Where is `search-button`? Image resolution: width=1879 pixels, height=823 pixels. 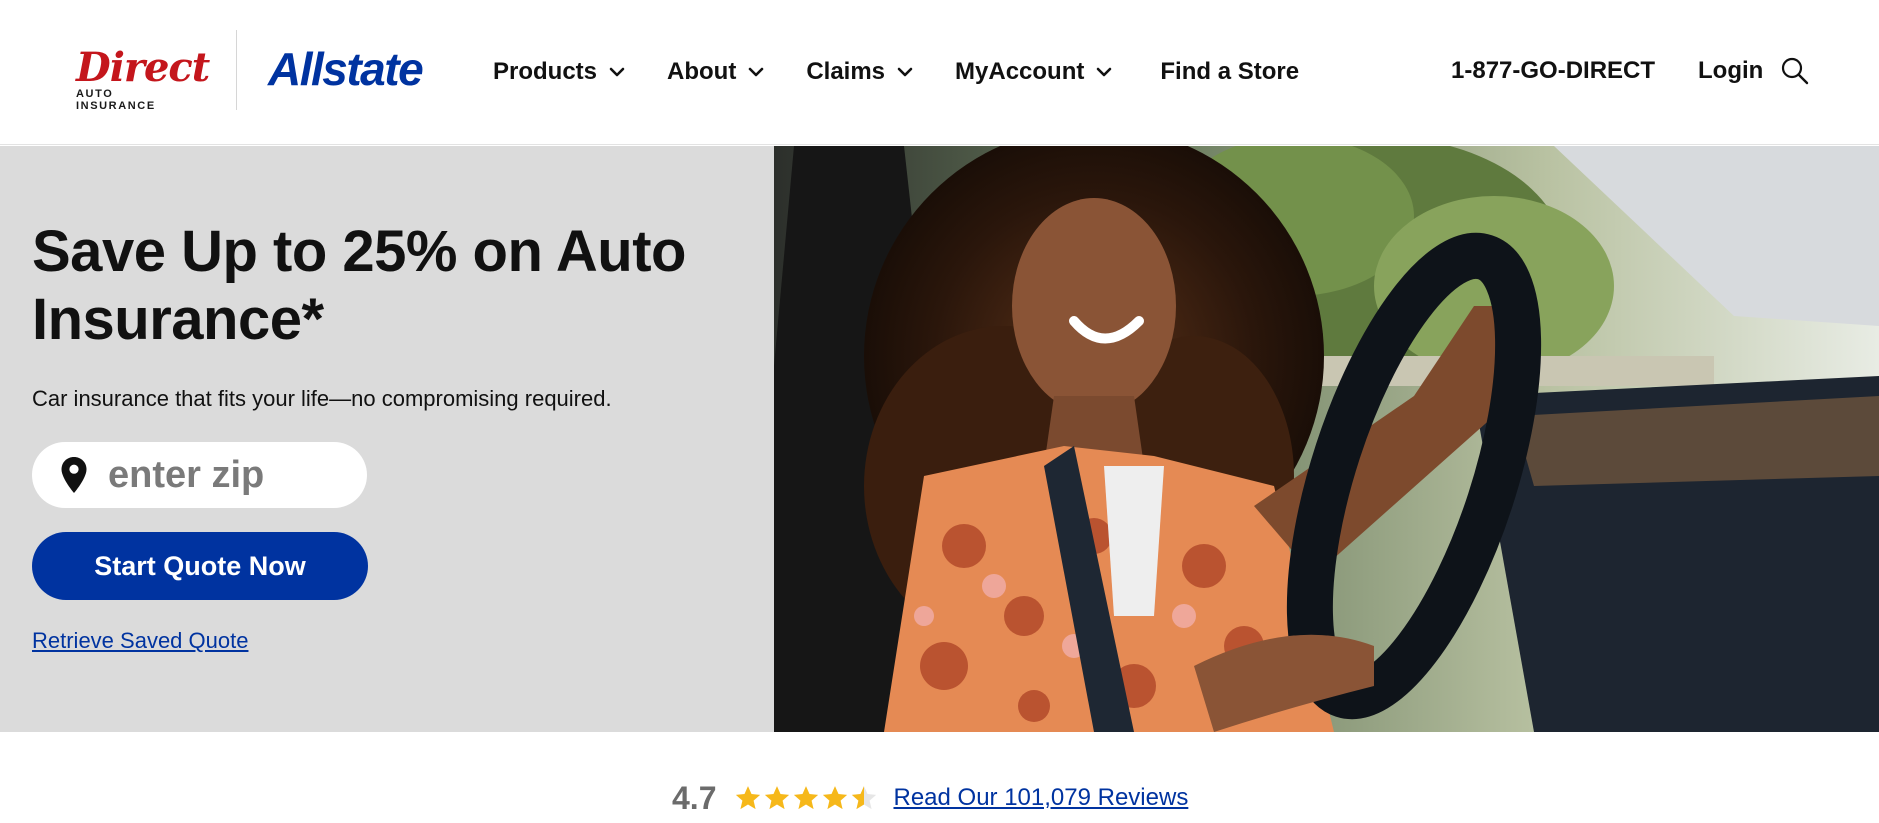
search-button is located at coordinates (1795, 71).